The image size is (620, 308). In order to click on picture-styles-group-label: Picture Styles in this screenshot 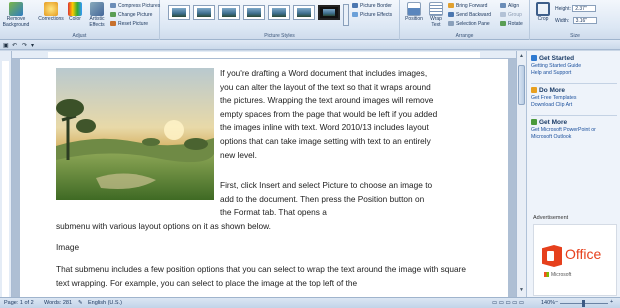, I will do `click(279, 36)`.